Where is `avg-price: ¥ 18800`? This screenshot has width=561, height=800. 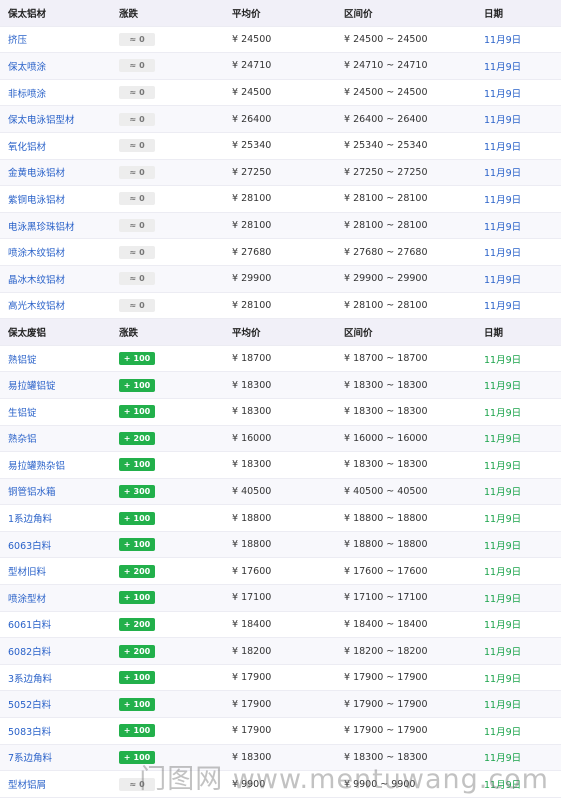
avg-price: ¥ 18800 is located at coordinates (252, 545).